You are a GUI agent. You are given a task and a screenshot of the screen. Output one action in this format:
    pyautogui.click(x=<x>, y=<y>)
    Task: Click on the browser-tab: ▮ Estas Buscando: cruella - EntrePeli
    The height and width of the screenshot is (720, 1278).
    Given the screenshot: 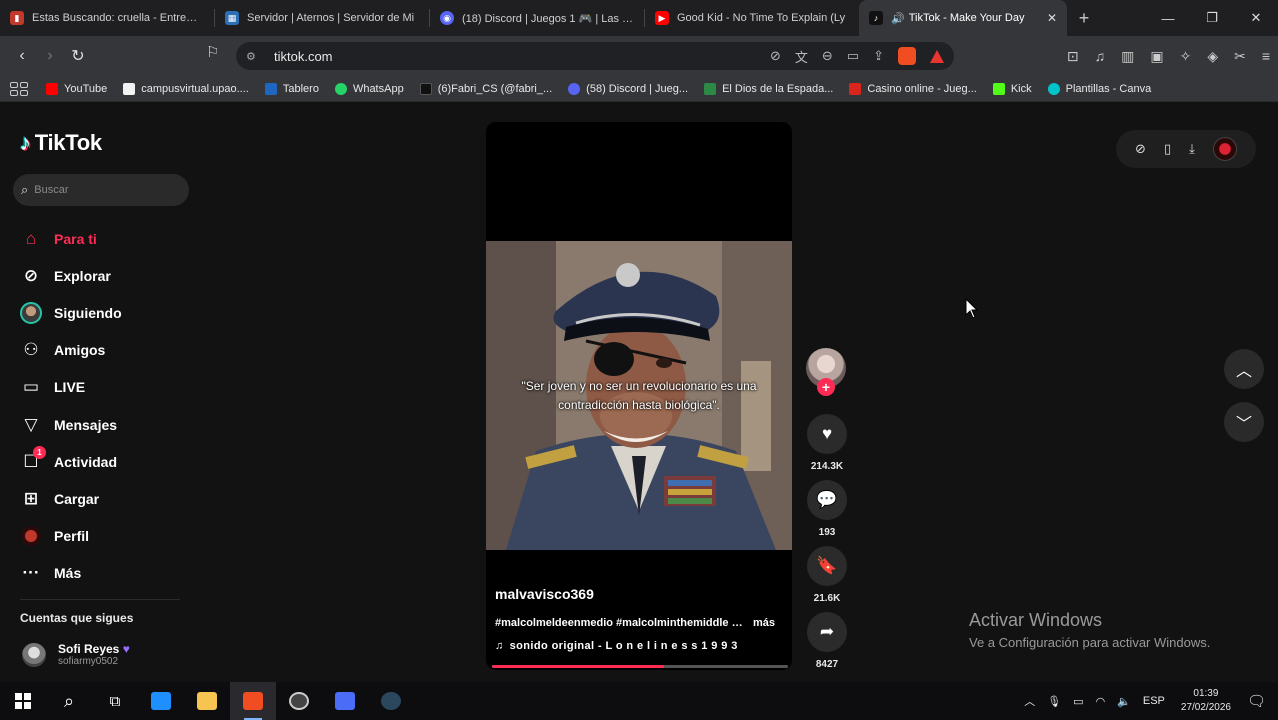 What is the action you would take?
    pyautogui.click(x=107, y=18)
    